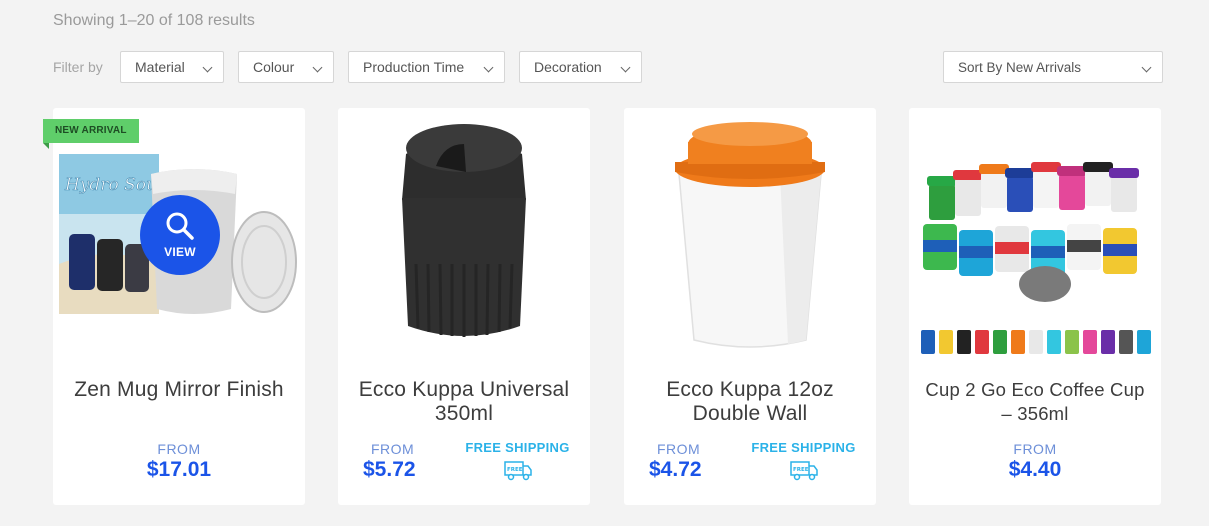 The width and height of the screenshot is (1209, 526). Describe the element at coordinates (179, 469) in the screenshot. I see `product-price: $17.01` at that location.